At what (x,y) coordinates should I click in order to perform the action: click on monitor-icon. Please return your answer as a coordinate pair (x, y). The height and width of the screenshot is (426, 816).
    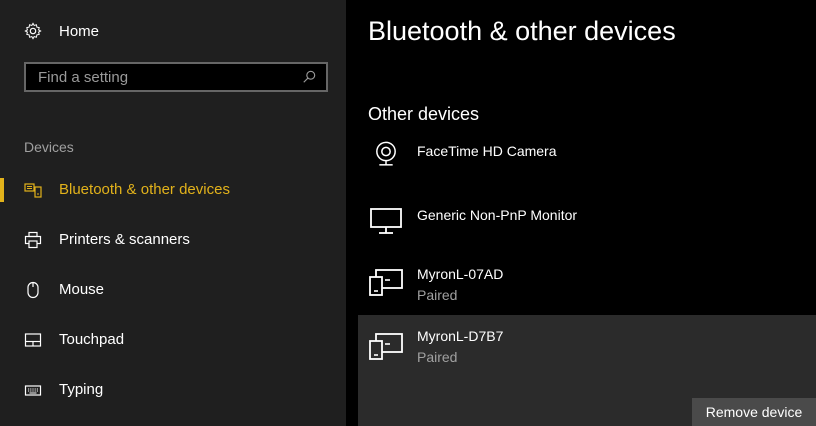
    Looking at the image, I should click on (386, 221).